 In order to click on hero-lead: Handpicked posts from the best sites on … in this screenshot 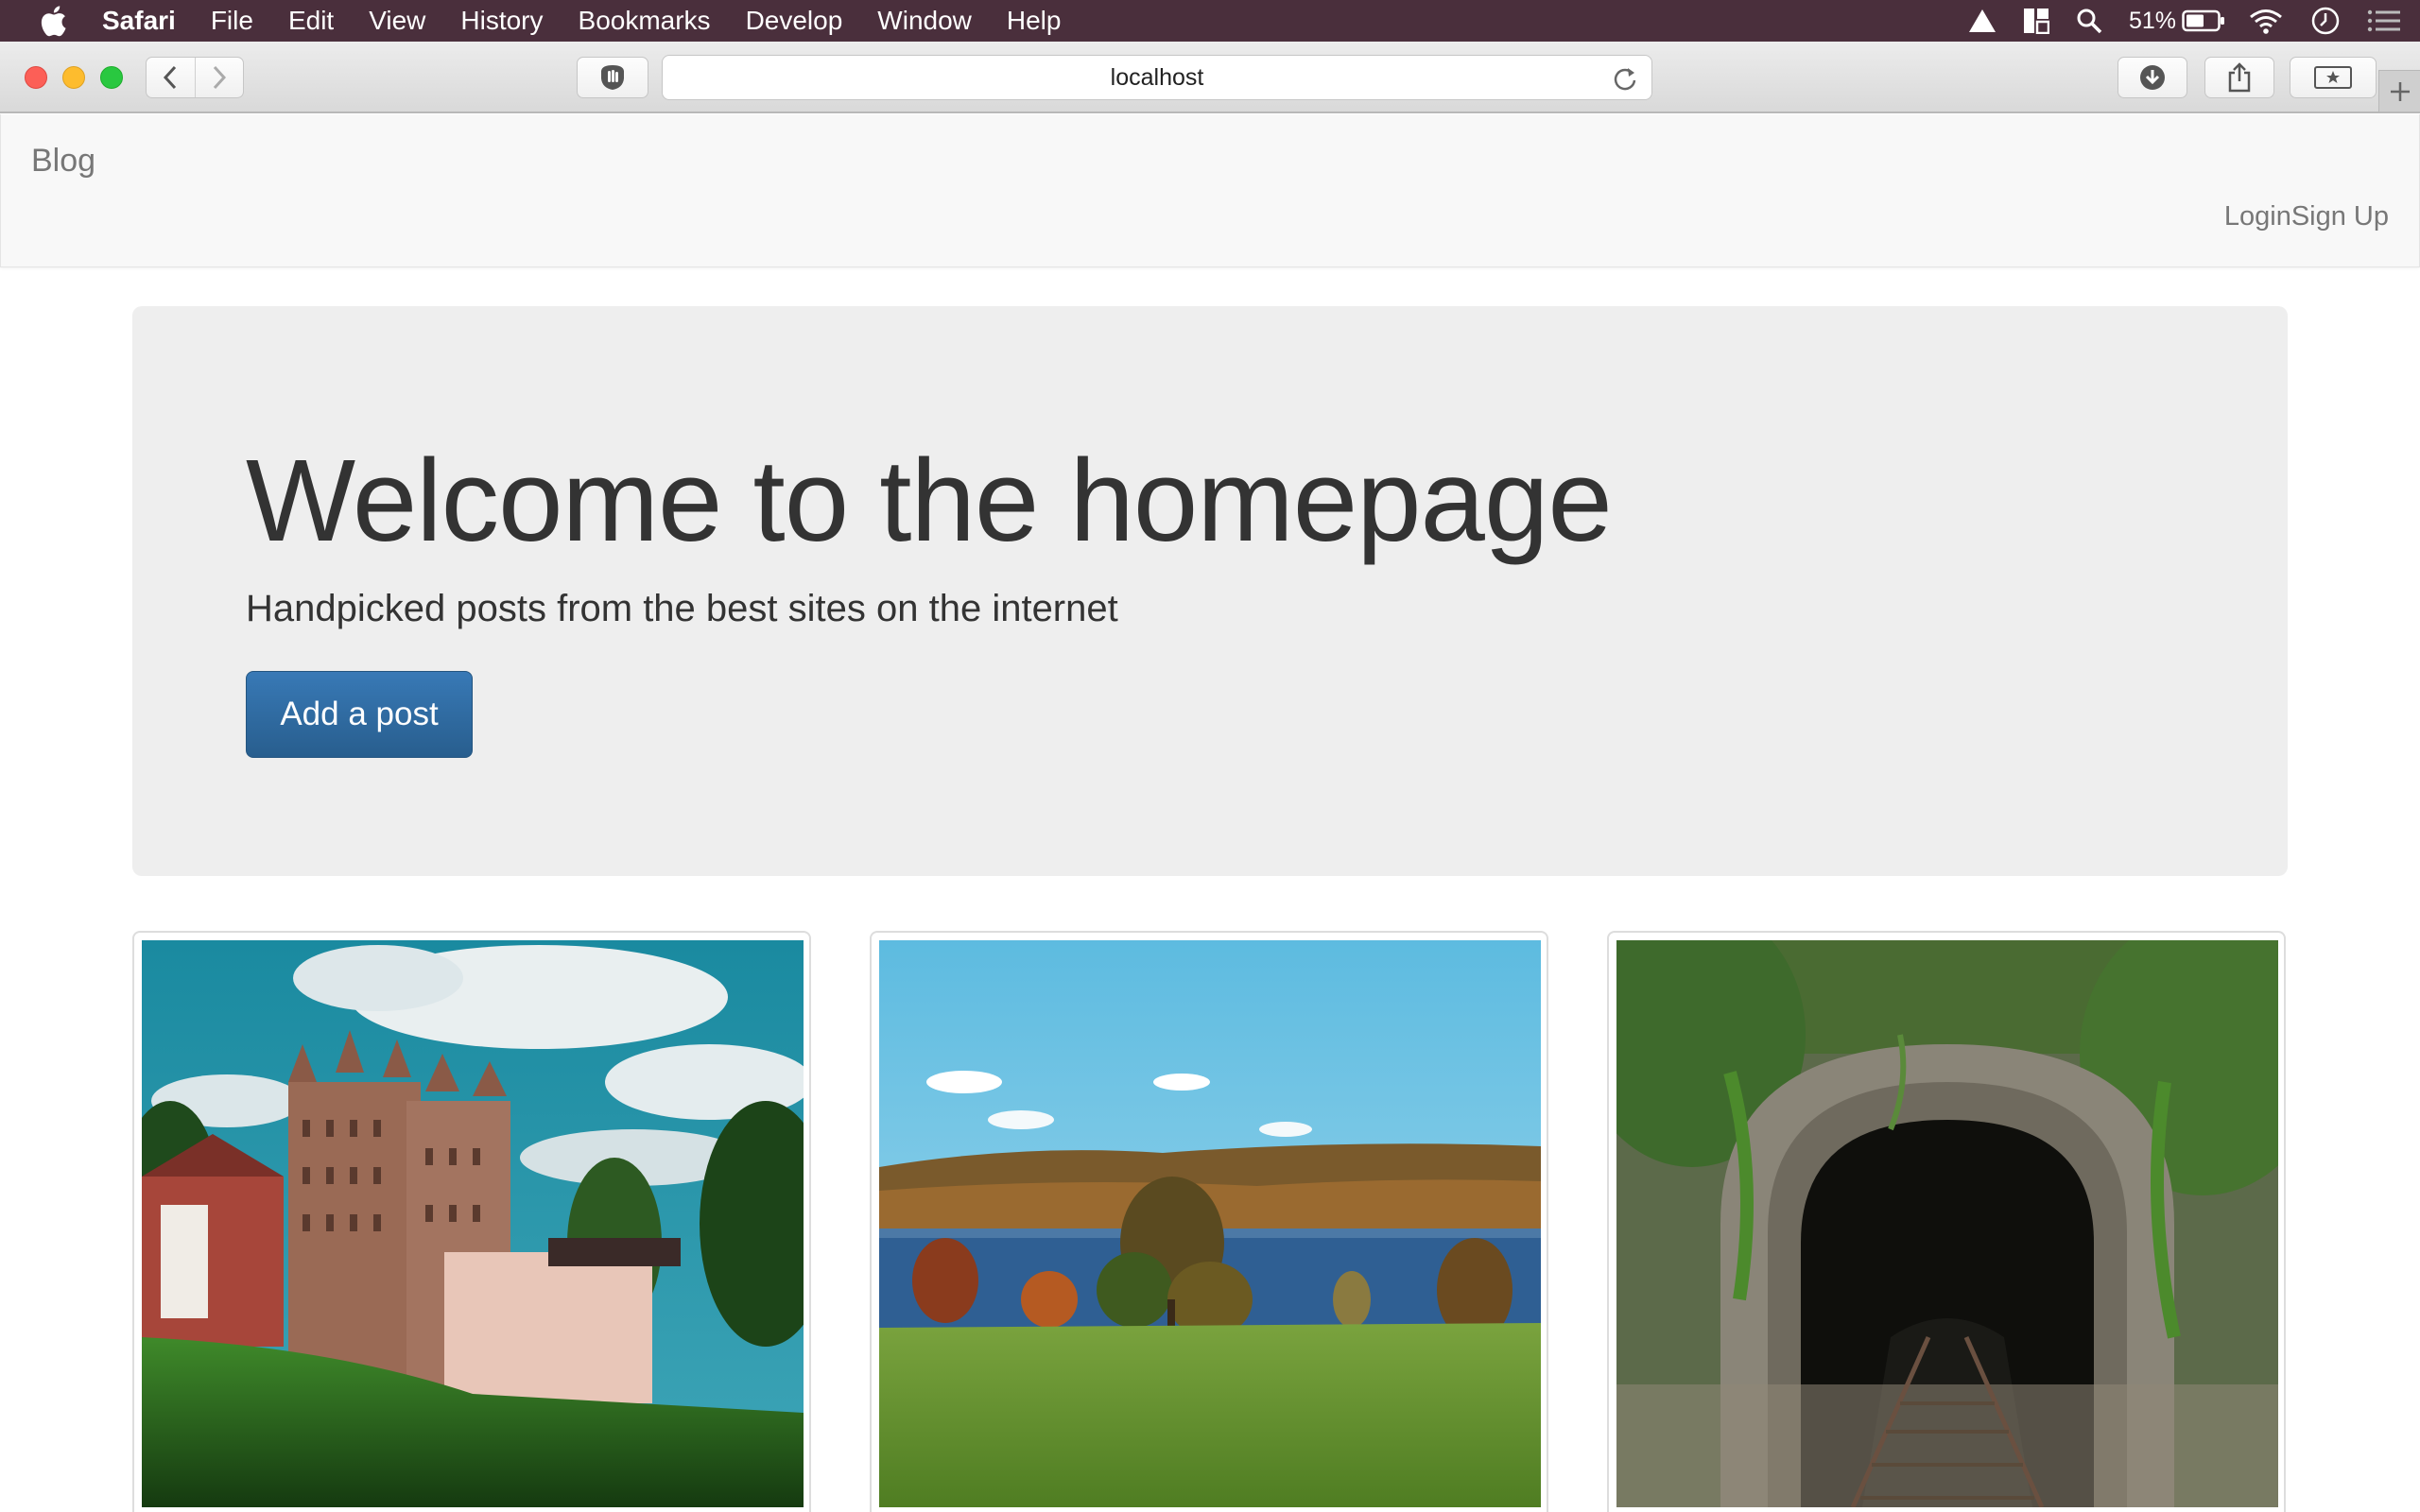, I will do `click(682, 608)`.